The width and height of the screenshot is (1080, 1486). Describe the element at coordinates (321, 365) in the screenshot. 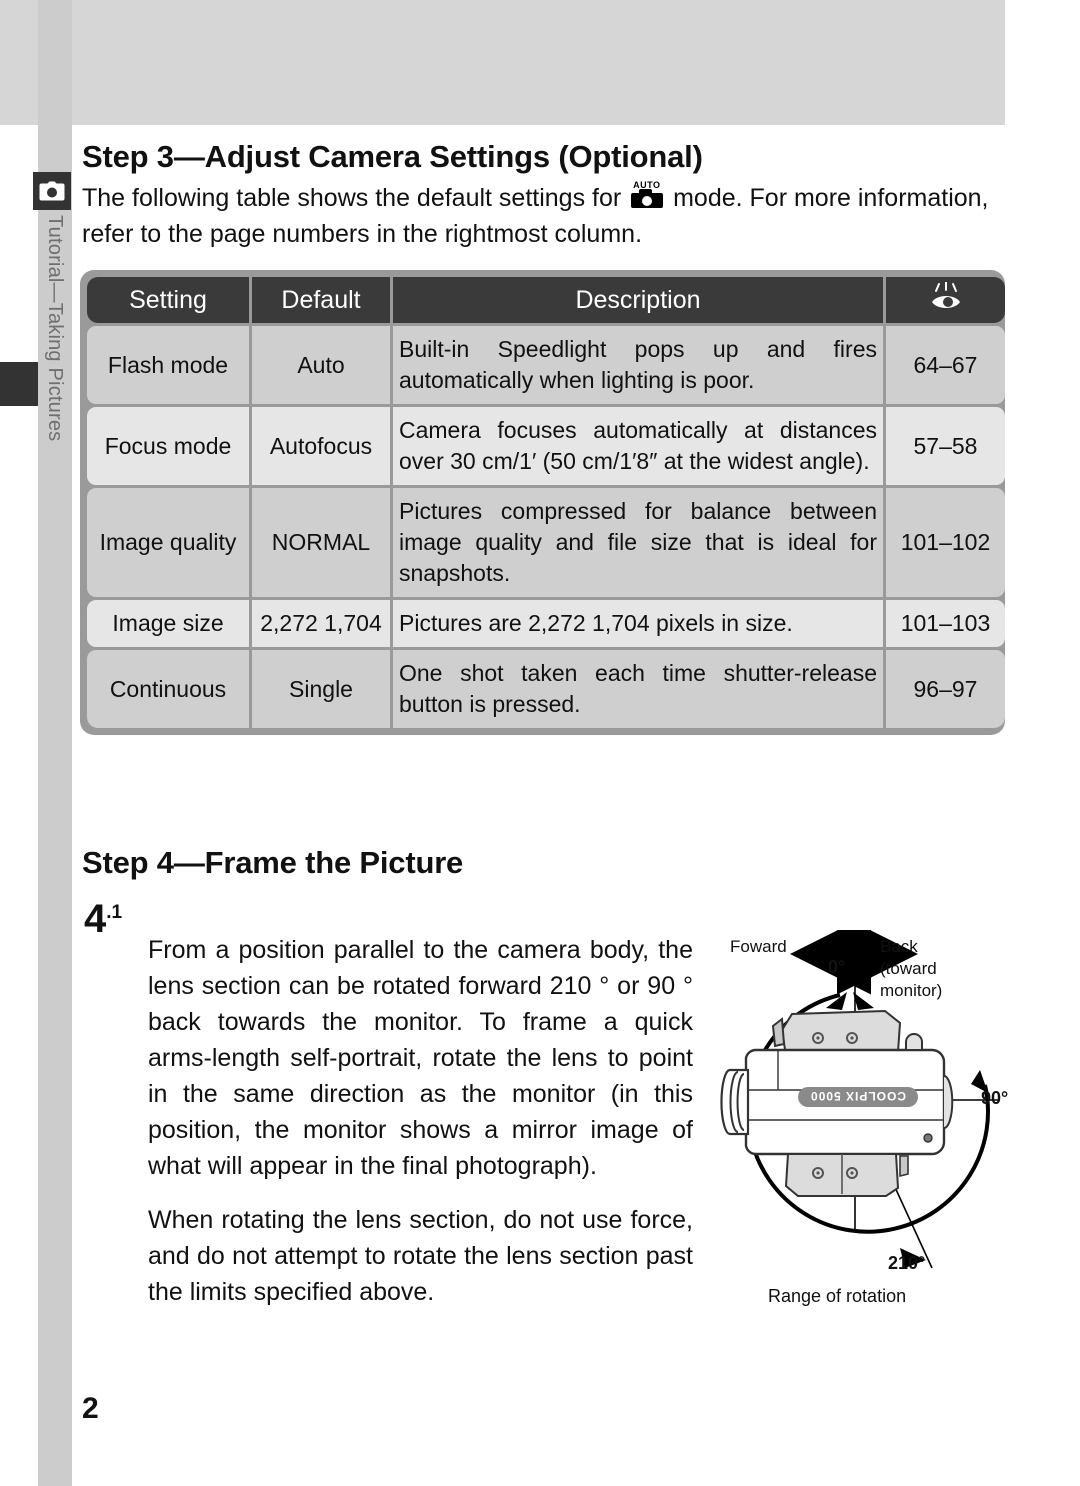

I see `cell-default: Auto` at that location.